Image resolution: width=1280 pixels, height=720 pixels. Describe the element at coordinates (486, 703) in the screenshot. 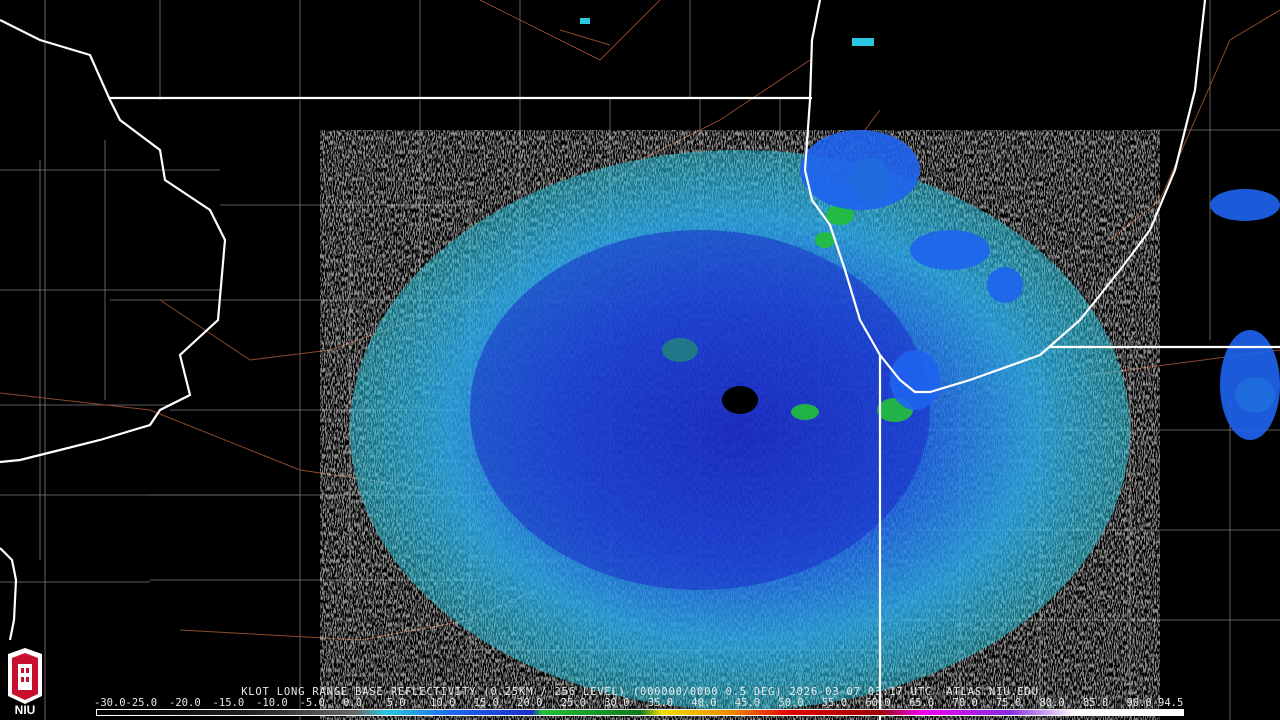

I see `colorbar-label: 15.0` at that location.